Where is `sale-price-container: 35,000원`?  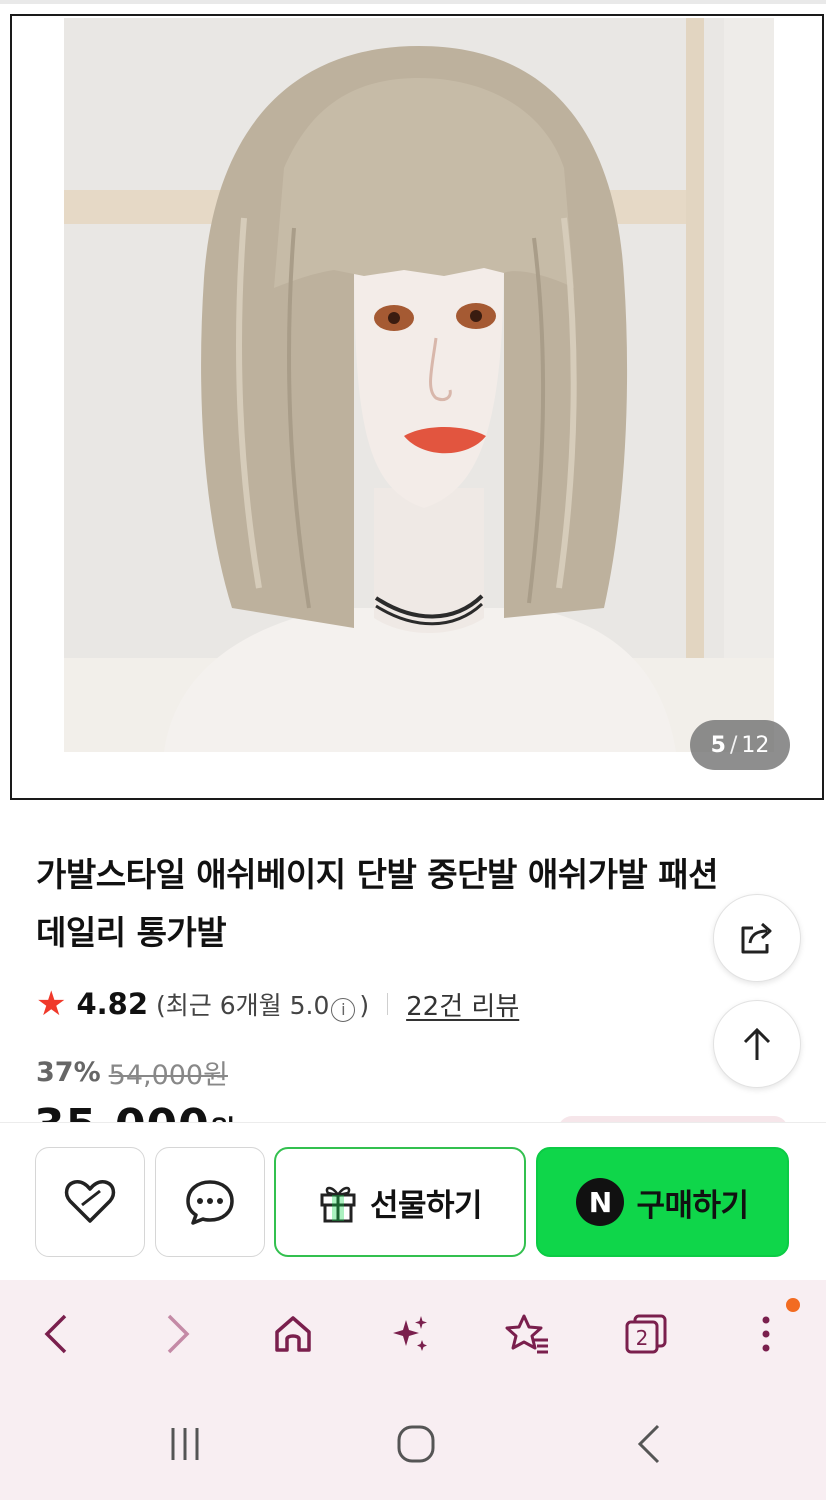
sale-price-container: 35,000원 is located at coordinates (184, 1110).